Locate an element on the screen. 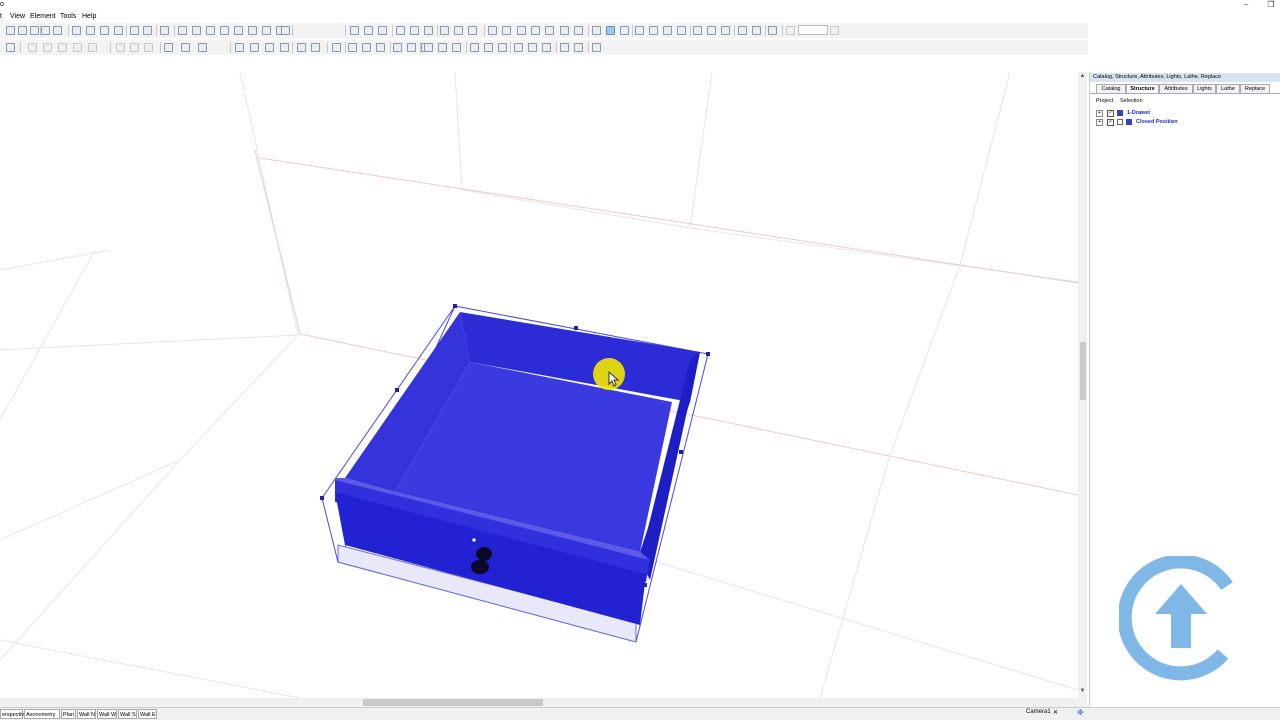 The height and width of the screenshot is (720, 1280). scroll-up-icon: ▲ is located at coordinates (1082, 76).